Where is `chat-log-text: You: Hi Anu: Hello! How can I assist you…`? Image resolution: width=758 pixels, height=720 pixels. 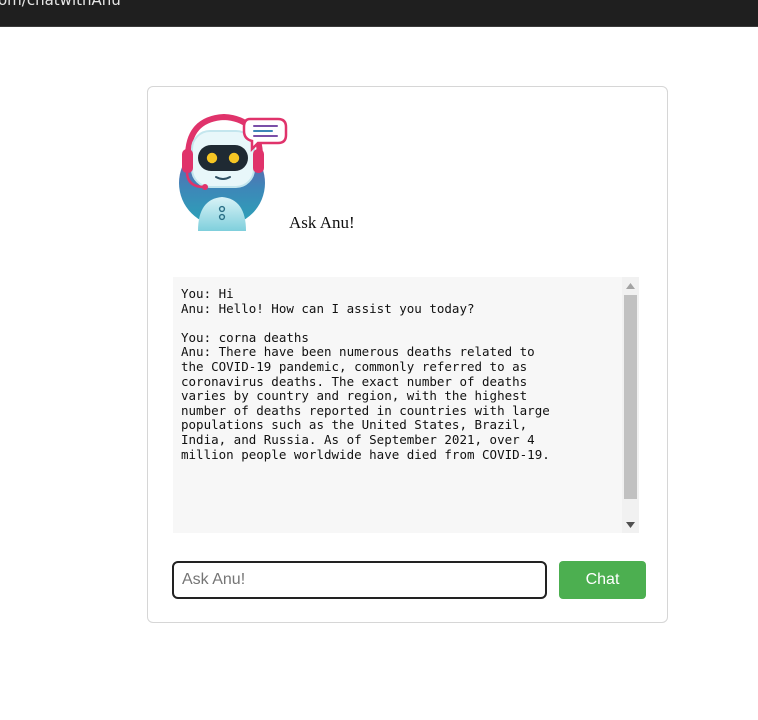
chat-log-text: You: Hi Anu: Hello! How can I assist you… is located at coordinates (365, 374).